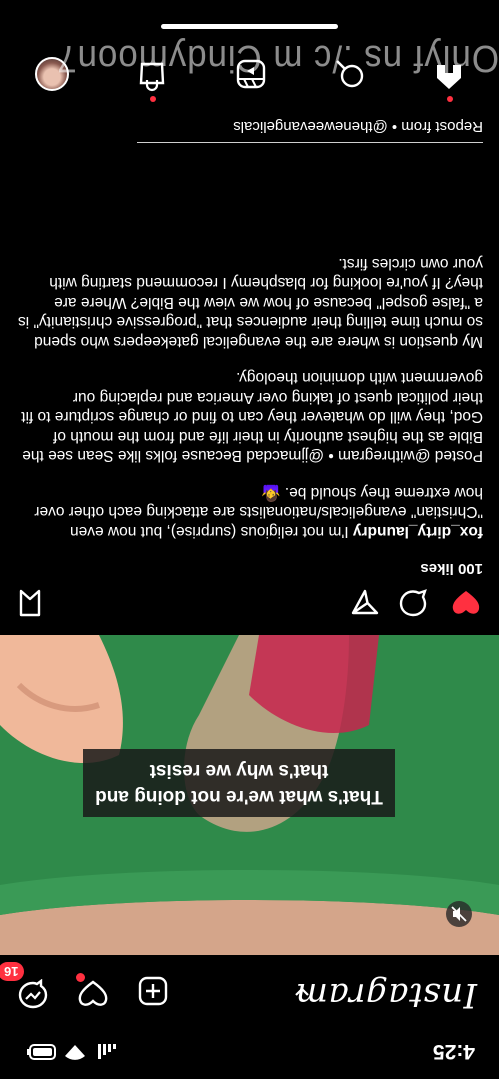  I want to click on post-actions, so click(249, 605).